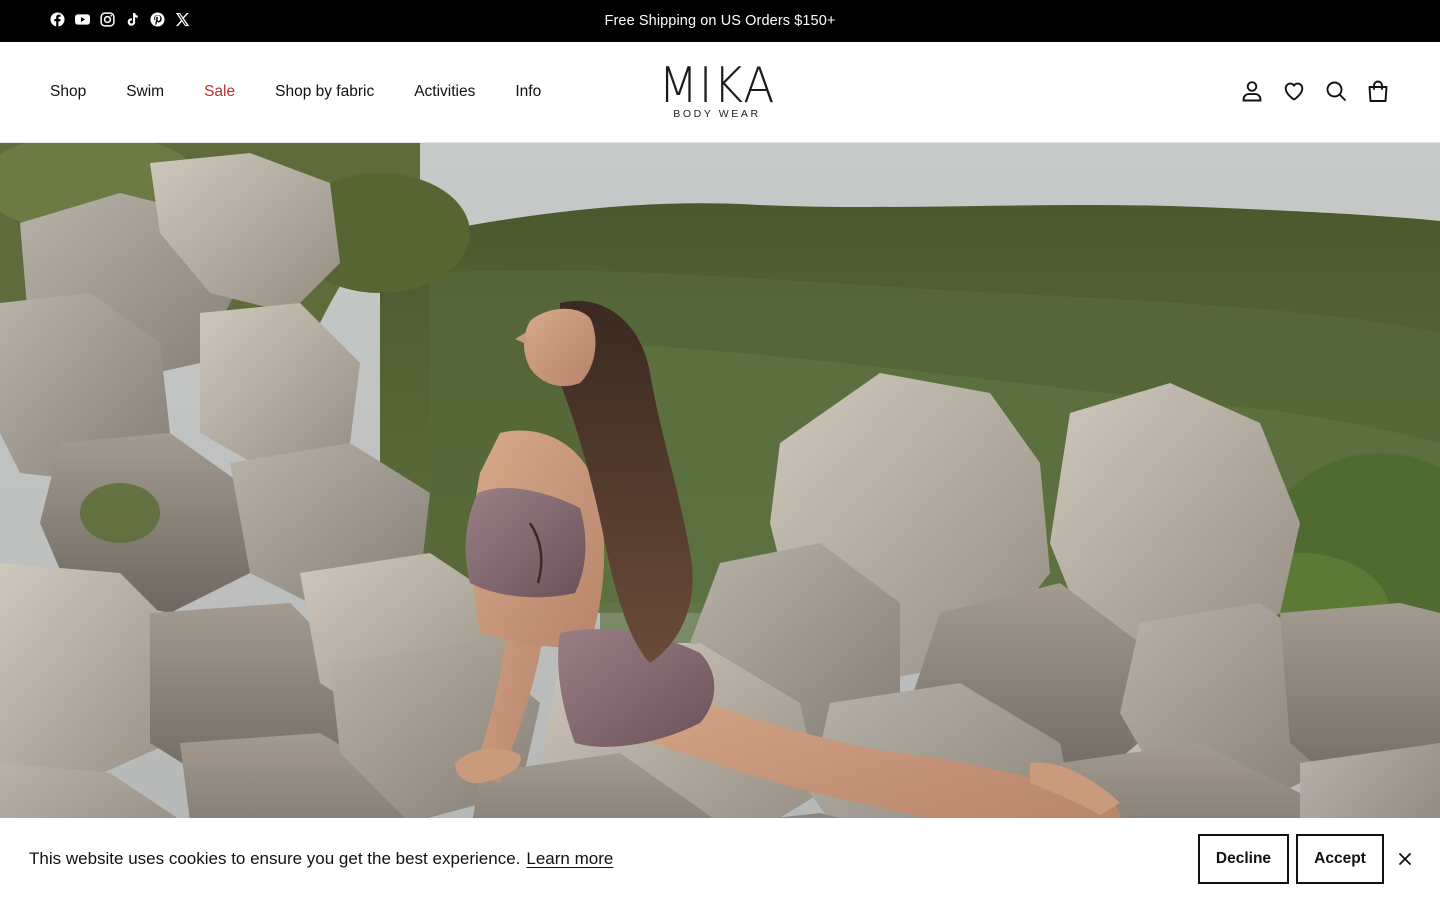  Describe the element at coordinates (1315, 91) in the screenshot. I see `header-icons` at that location.